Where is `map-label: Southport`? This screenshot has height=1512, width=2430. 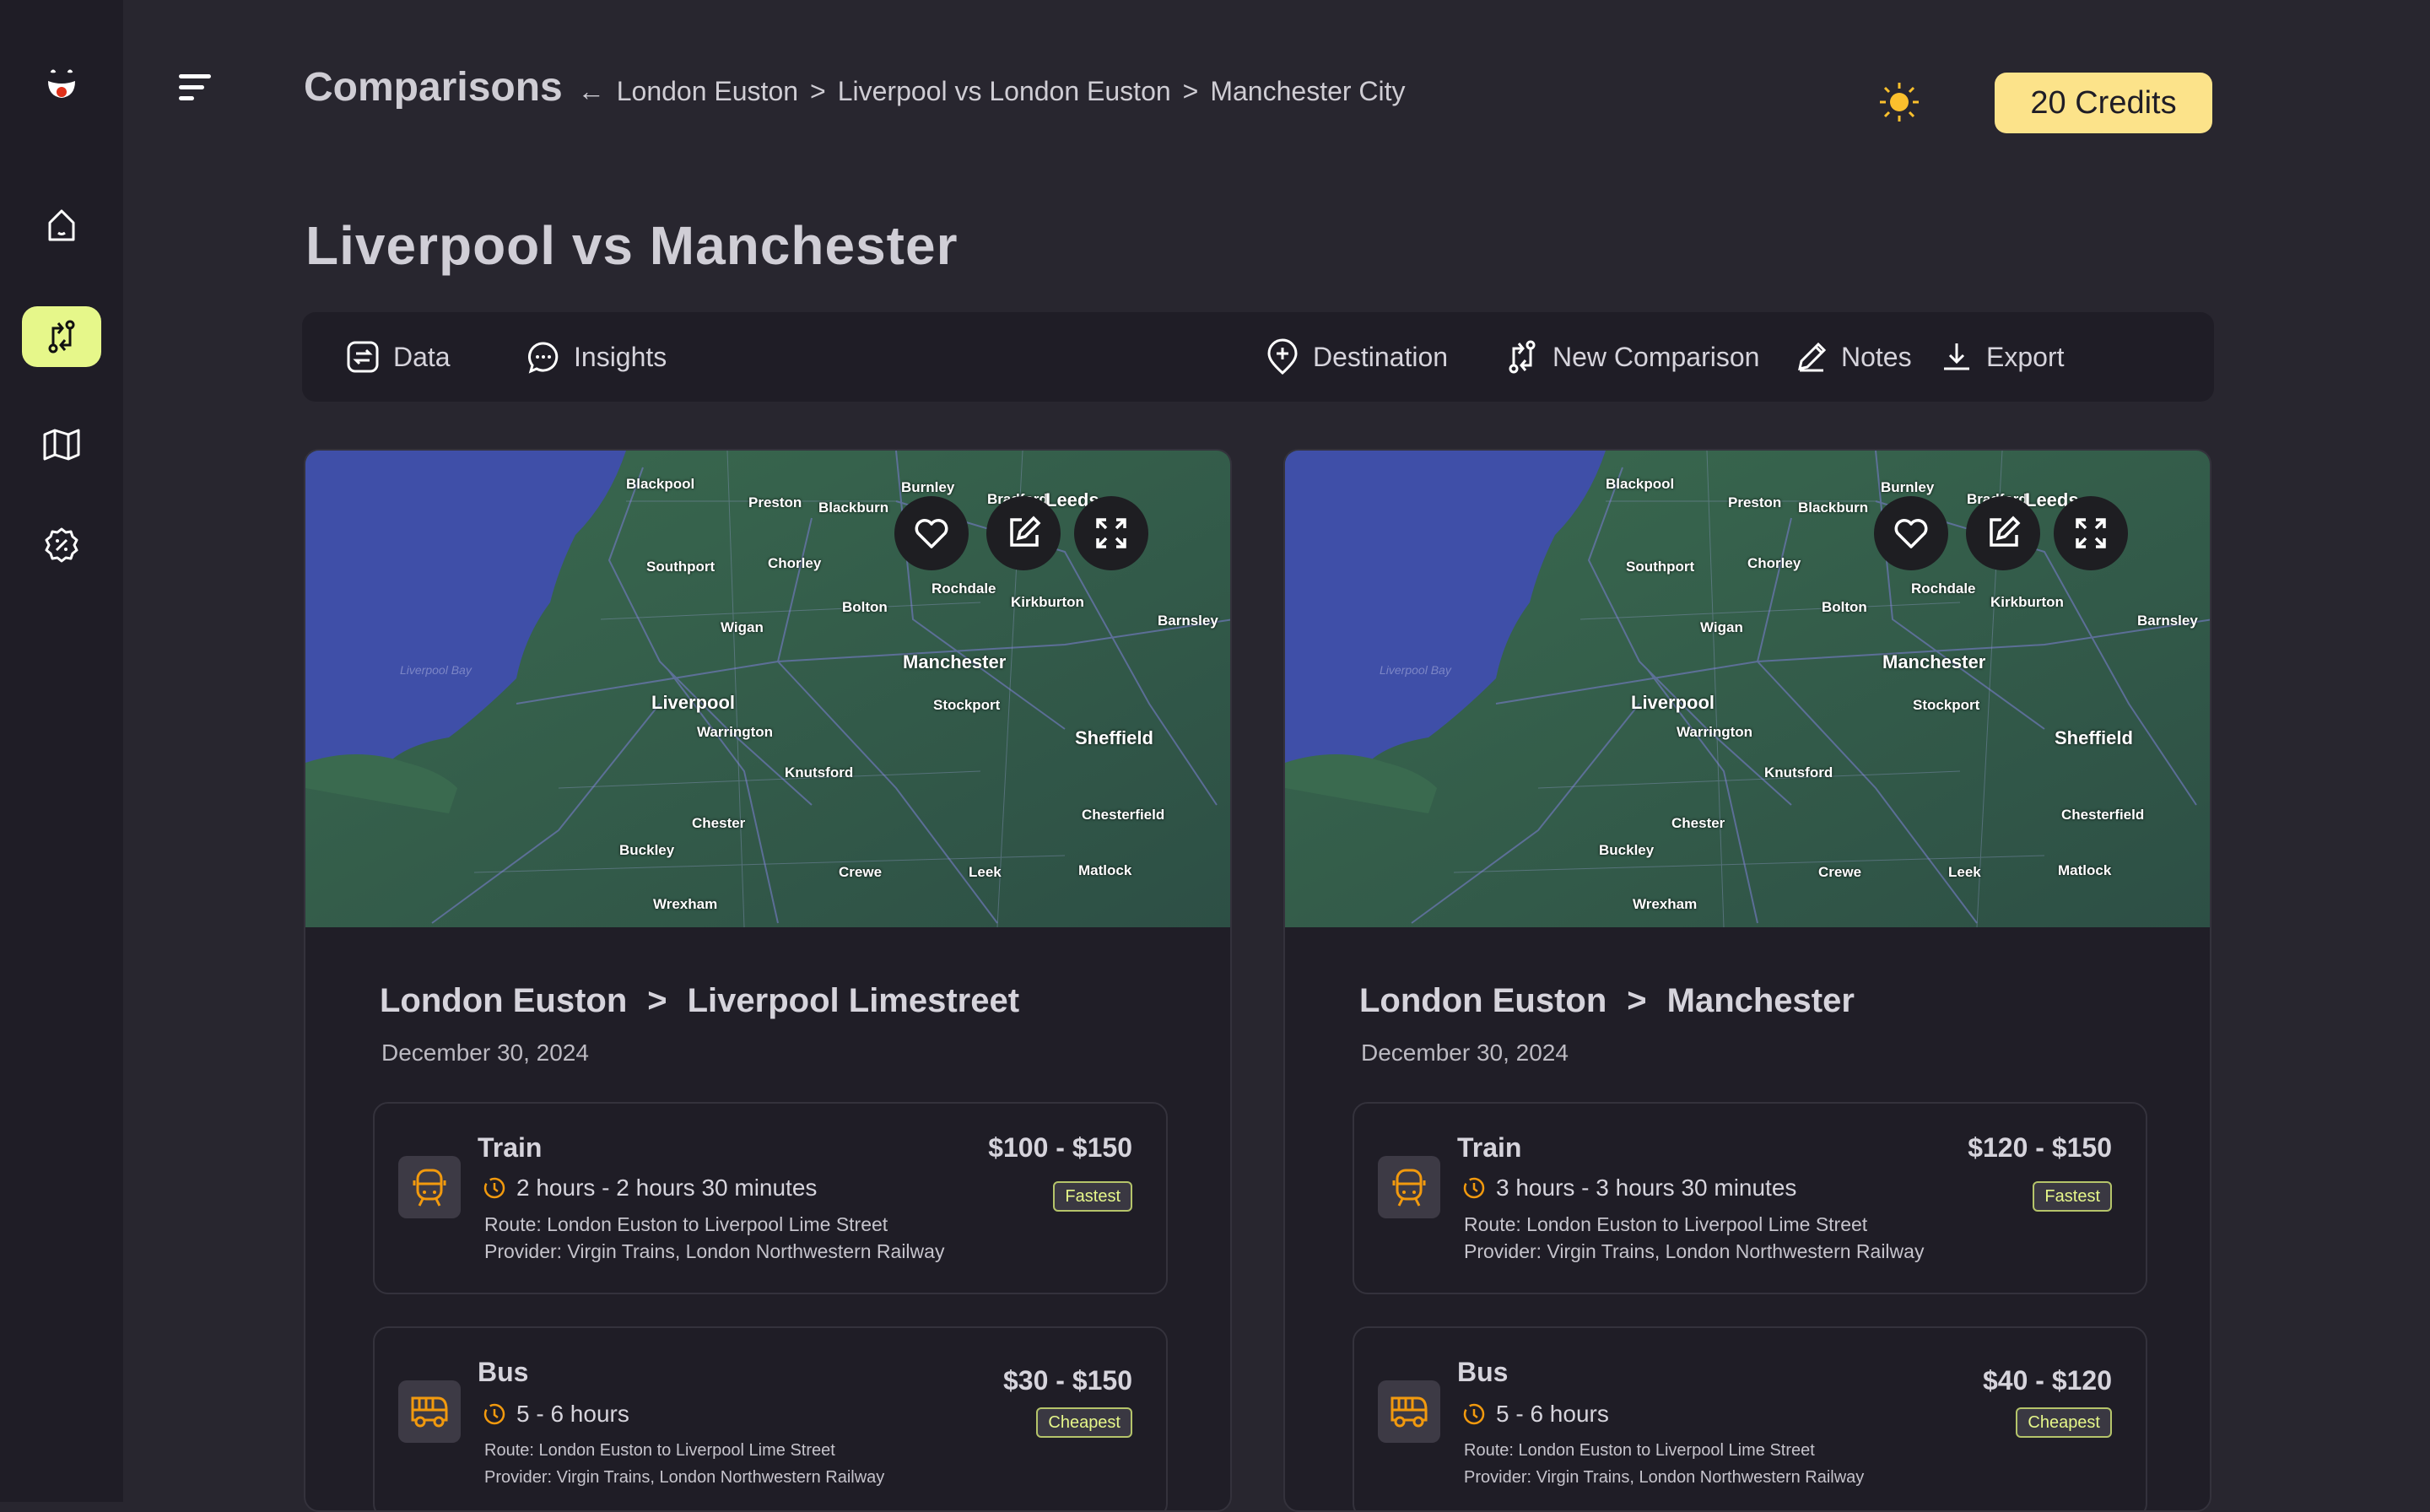
map-label: Southport is located at coordinates (1660, 567).